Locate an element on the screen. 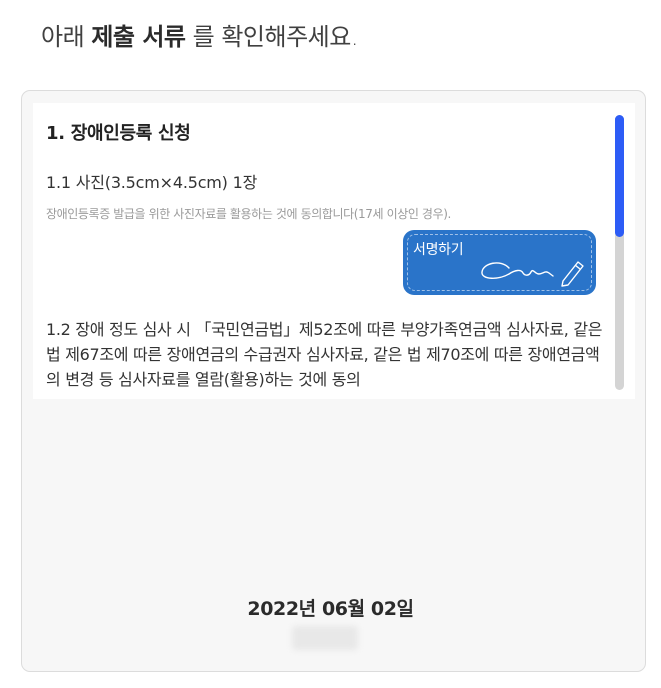  submission-date: 2022년 06월 02일 is located at coordinates (330, 609).